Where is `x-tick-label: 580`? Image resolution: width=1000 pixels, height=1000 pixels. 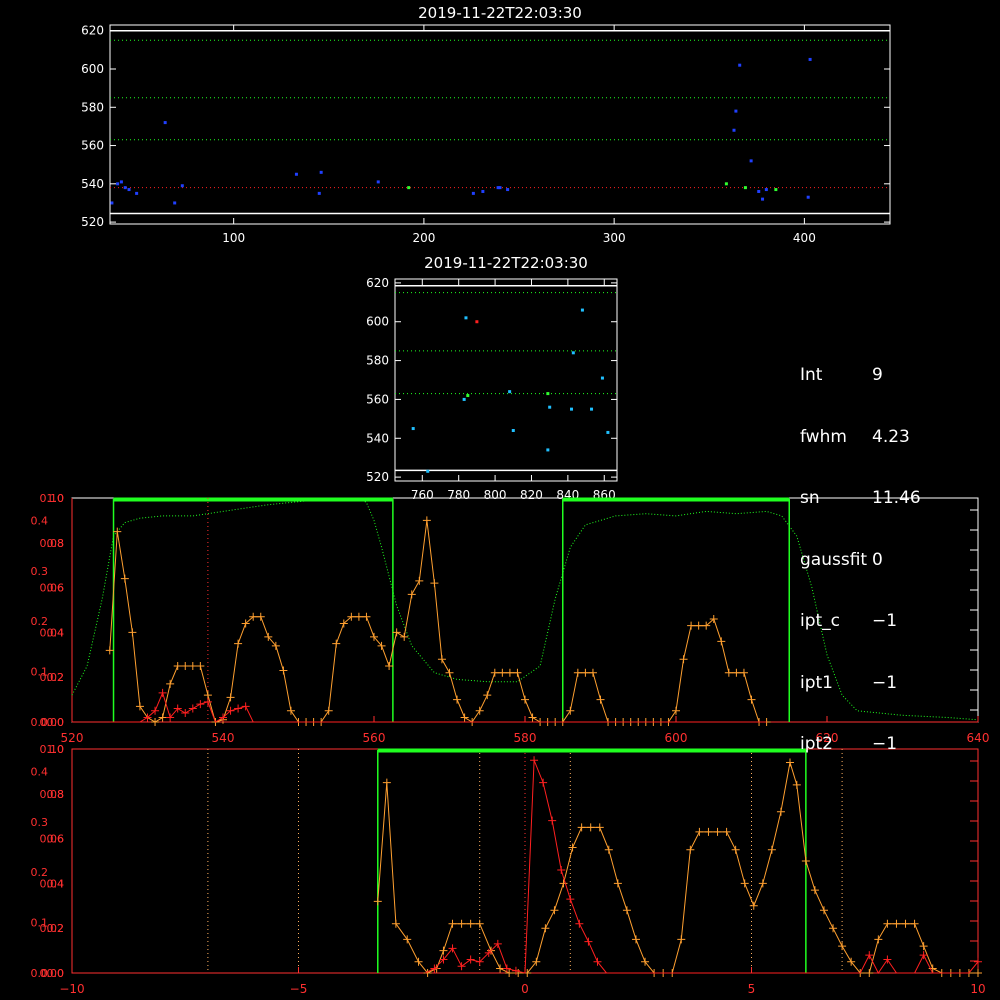 x-tick-label: 580 is located at coordinates (525, 738).